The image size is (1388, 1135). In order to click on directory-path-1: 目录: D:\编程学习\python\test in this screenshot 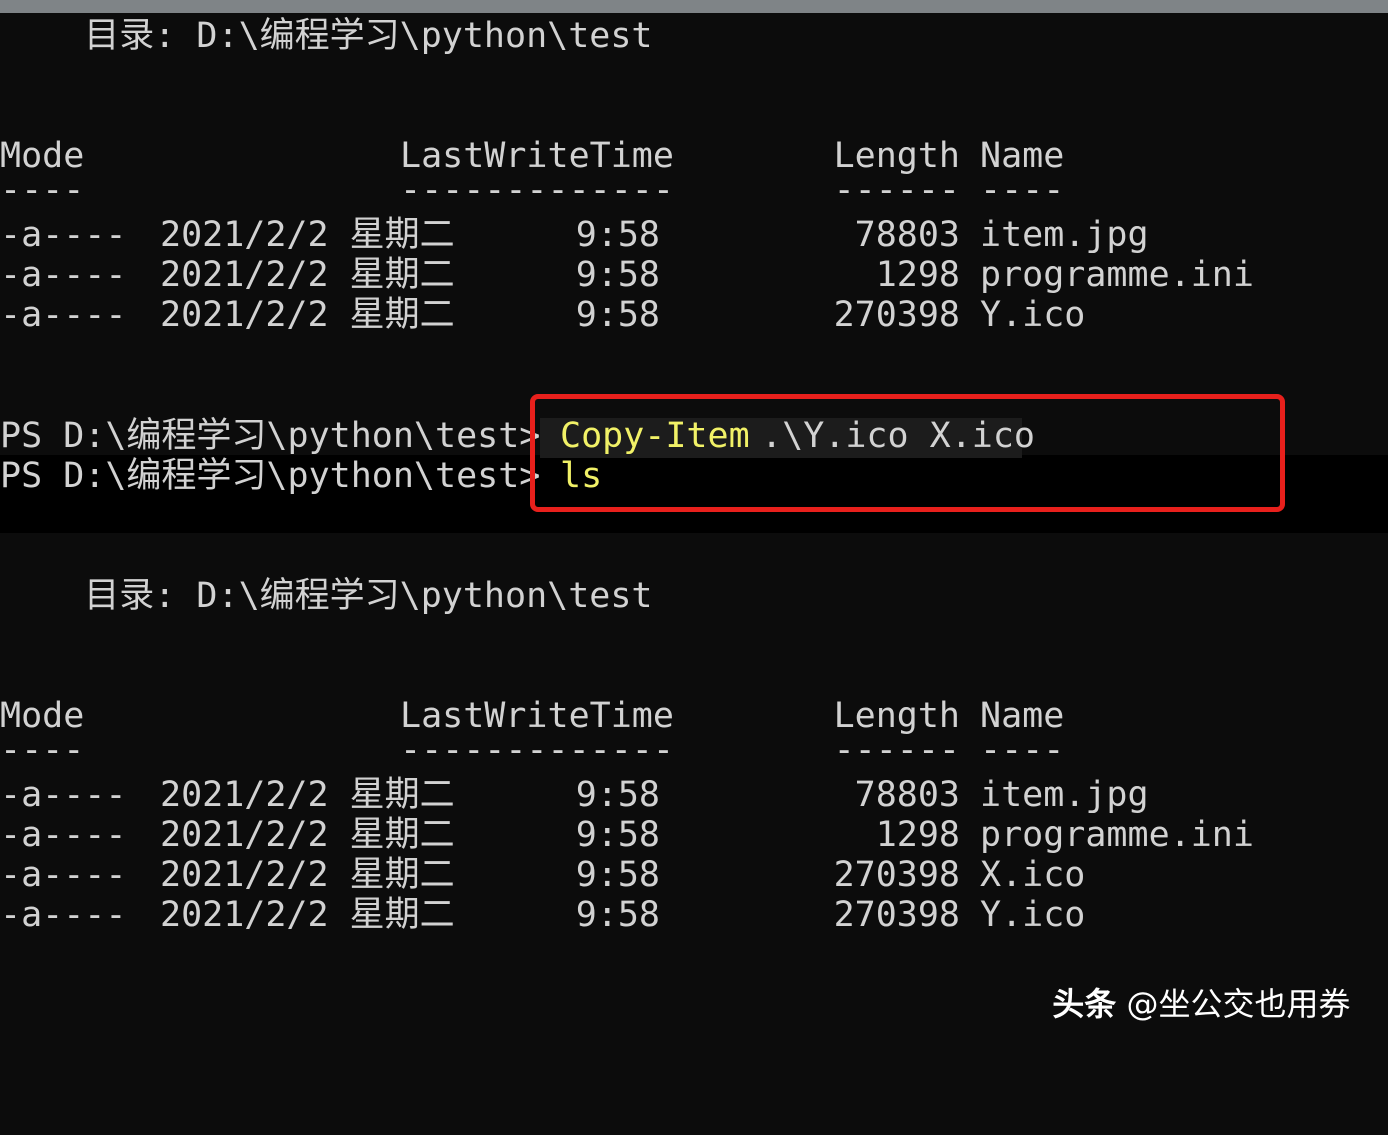, I will do `click(326, 36)`.